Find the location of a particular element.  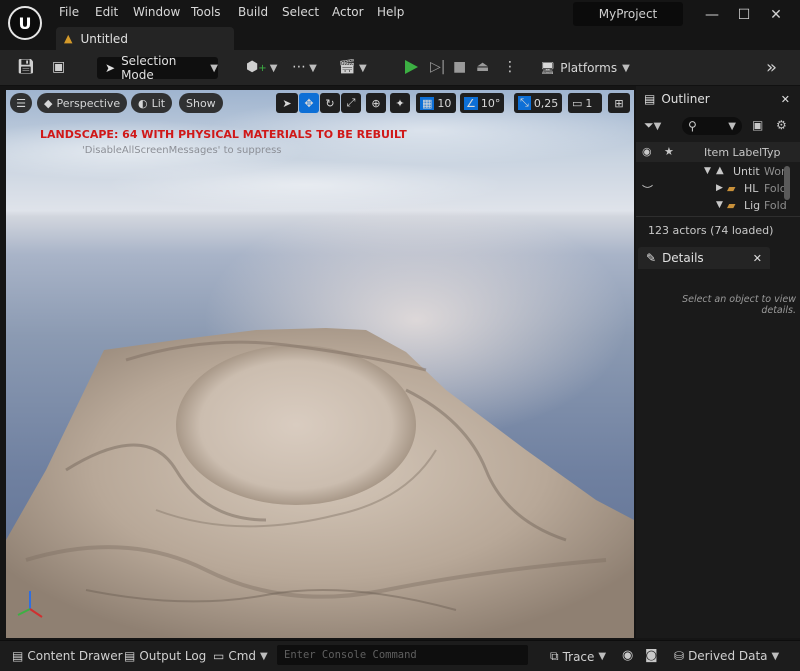

cmd-dropdown: ▭ Cmd ▼ is located at coordinates (240, 656).